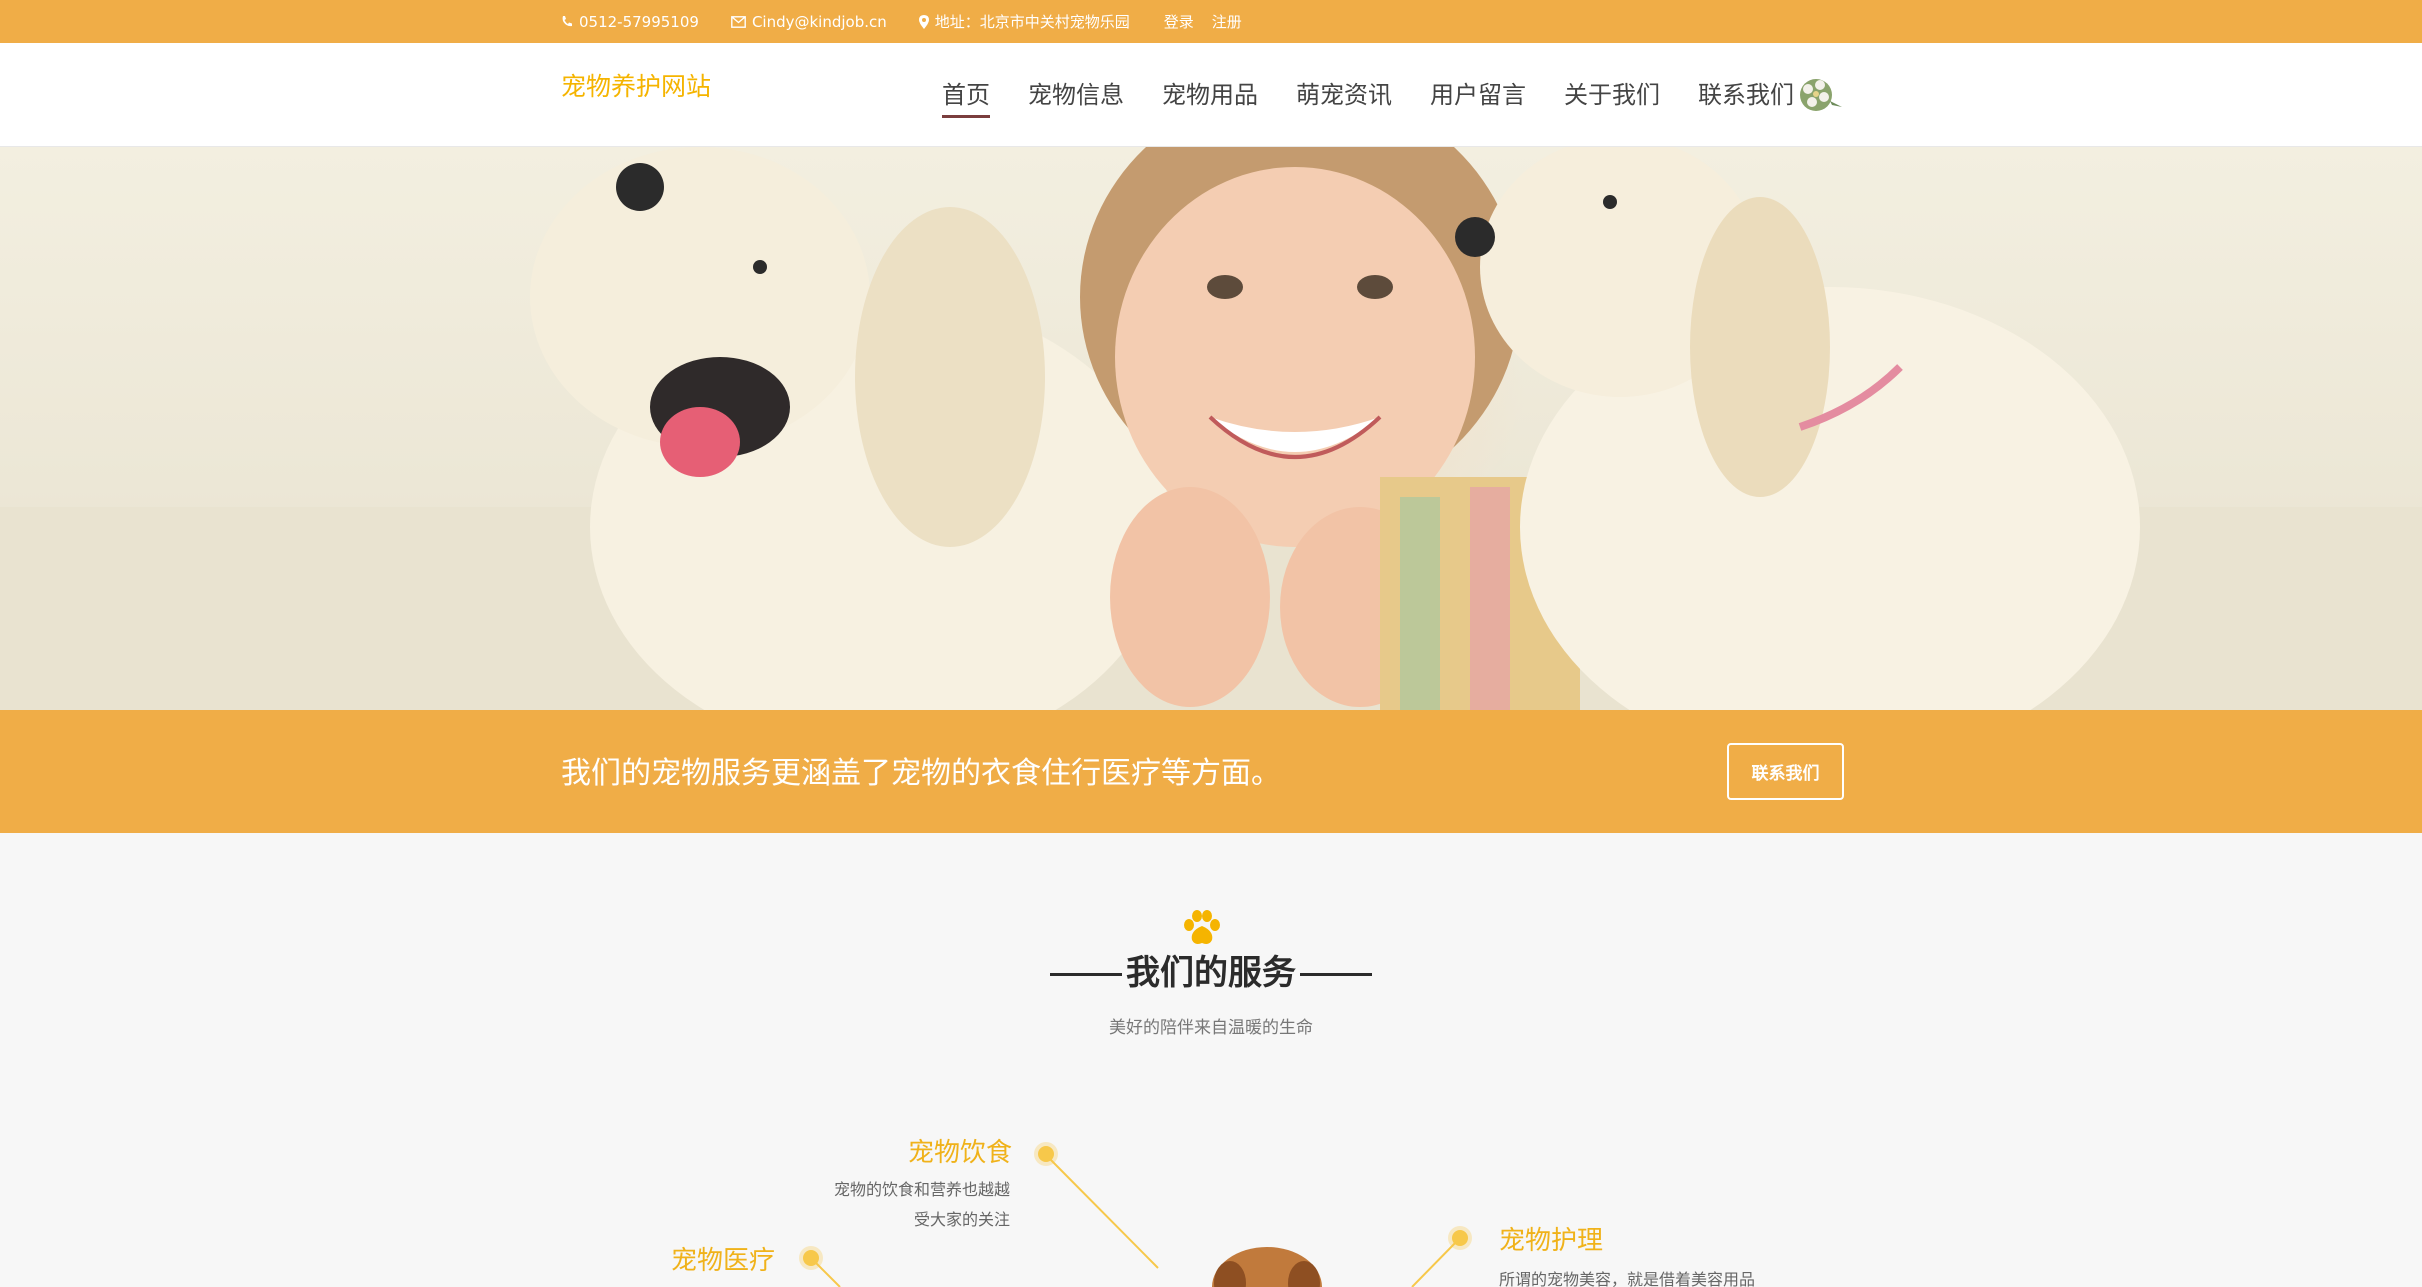 The height and width of the screenshot is (1287, 2422). Describe the element at coordinates (636, 85) in the screenshot. I see `site-logo: 宠物养护网站` at that location.